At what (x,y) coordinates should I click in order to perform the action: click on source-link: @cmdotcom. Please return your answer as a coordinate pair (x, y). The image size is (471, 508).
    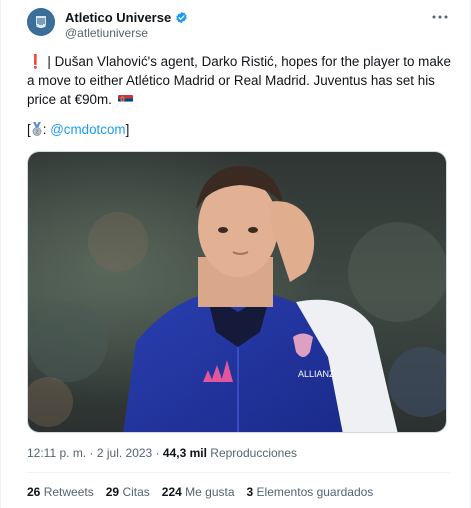
    Looking at the image, I should click on (87, 129).